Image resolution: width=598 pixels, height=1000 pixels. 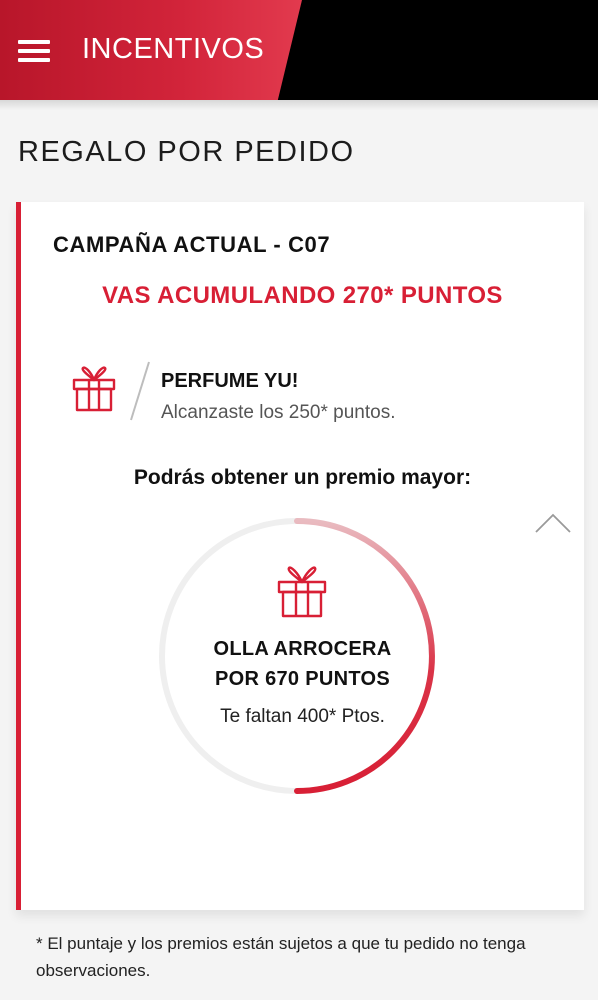 What do you see at coordinates (186, 152) in the screenshot?
I see `page-title: REGALO POR PEDIDO` at bounding box center [186, 152].